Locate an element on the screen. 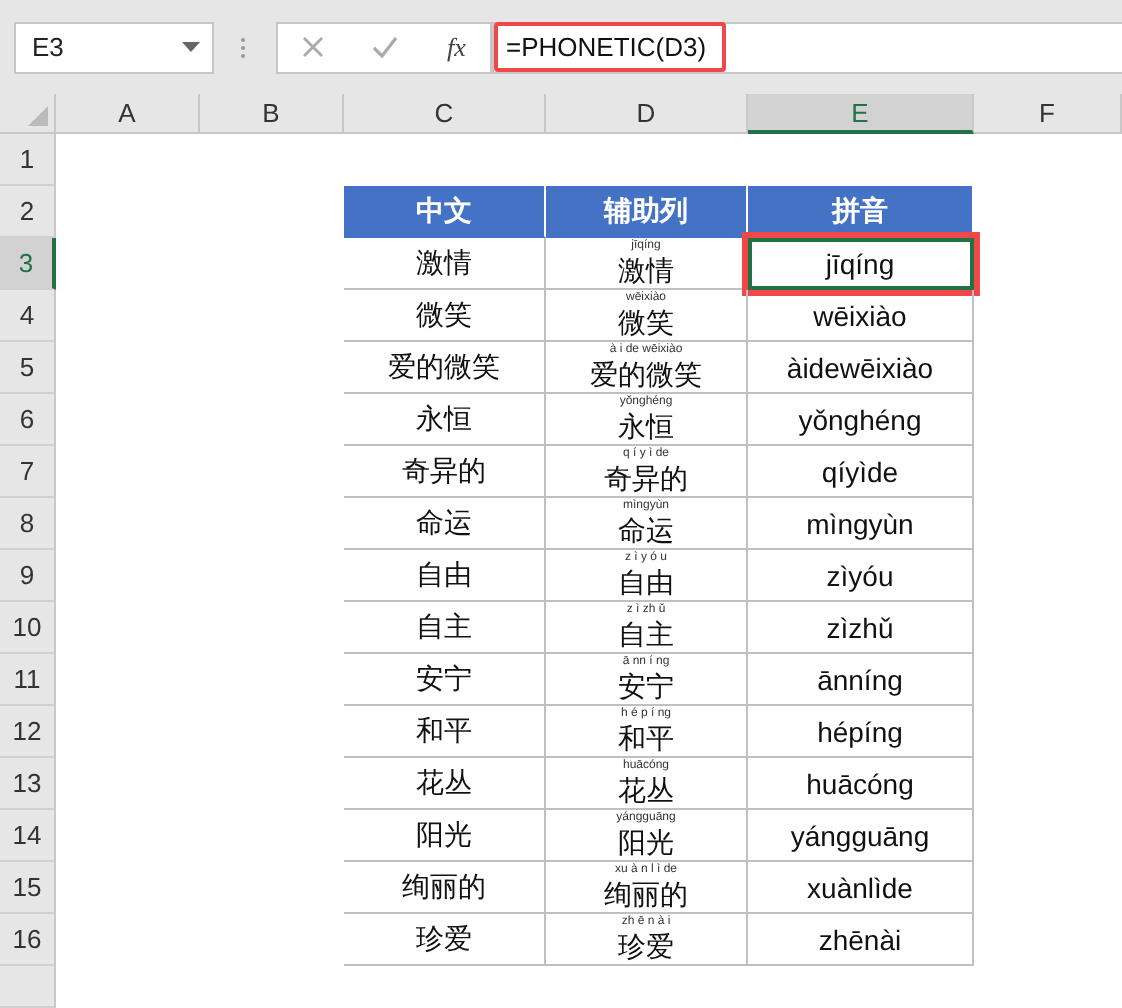 The height and width of the screenshot is (1008, 1122). table-cell-text: 和平 is located at coordinates (646, 738).